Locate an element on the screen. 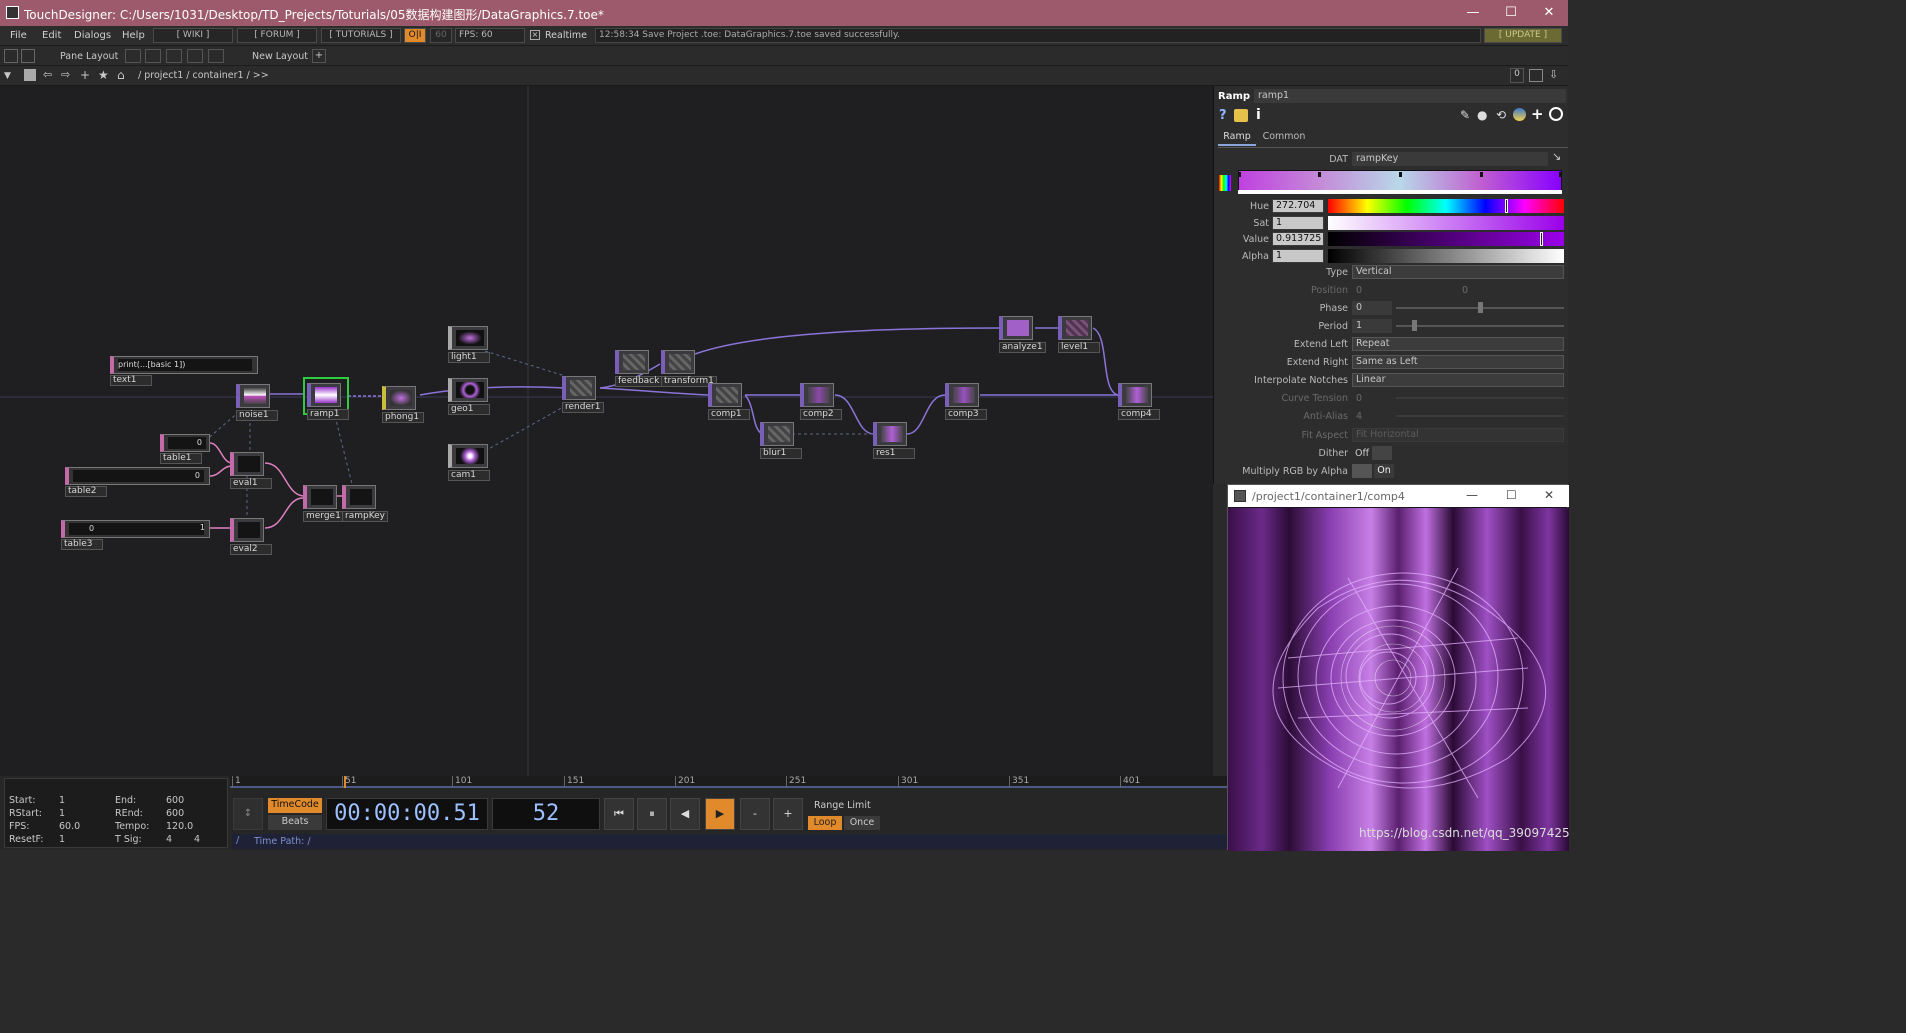 Image resolution: width=1906 pixels, height=1033 pixels. play-button: ▶ is located at coordinates (720, 814).